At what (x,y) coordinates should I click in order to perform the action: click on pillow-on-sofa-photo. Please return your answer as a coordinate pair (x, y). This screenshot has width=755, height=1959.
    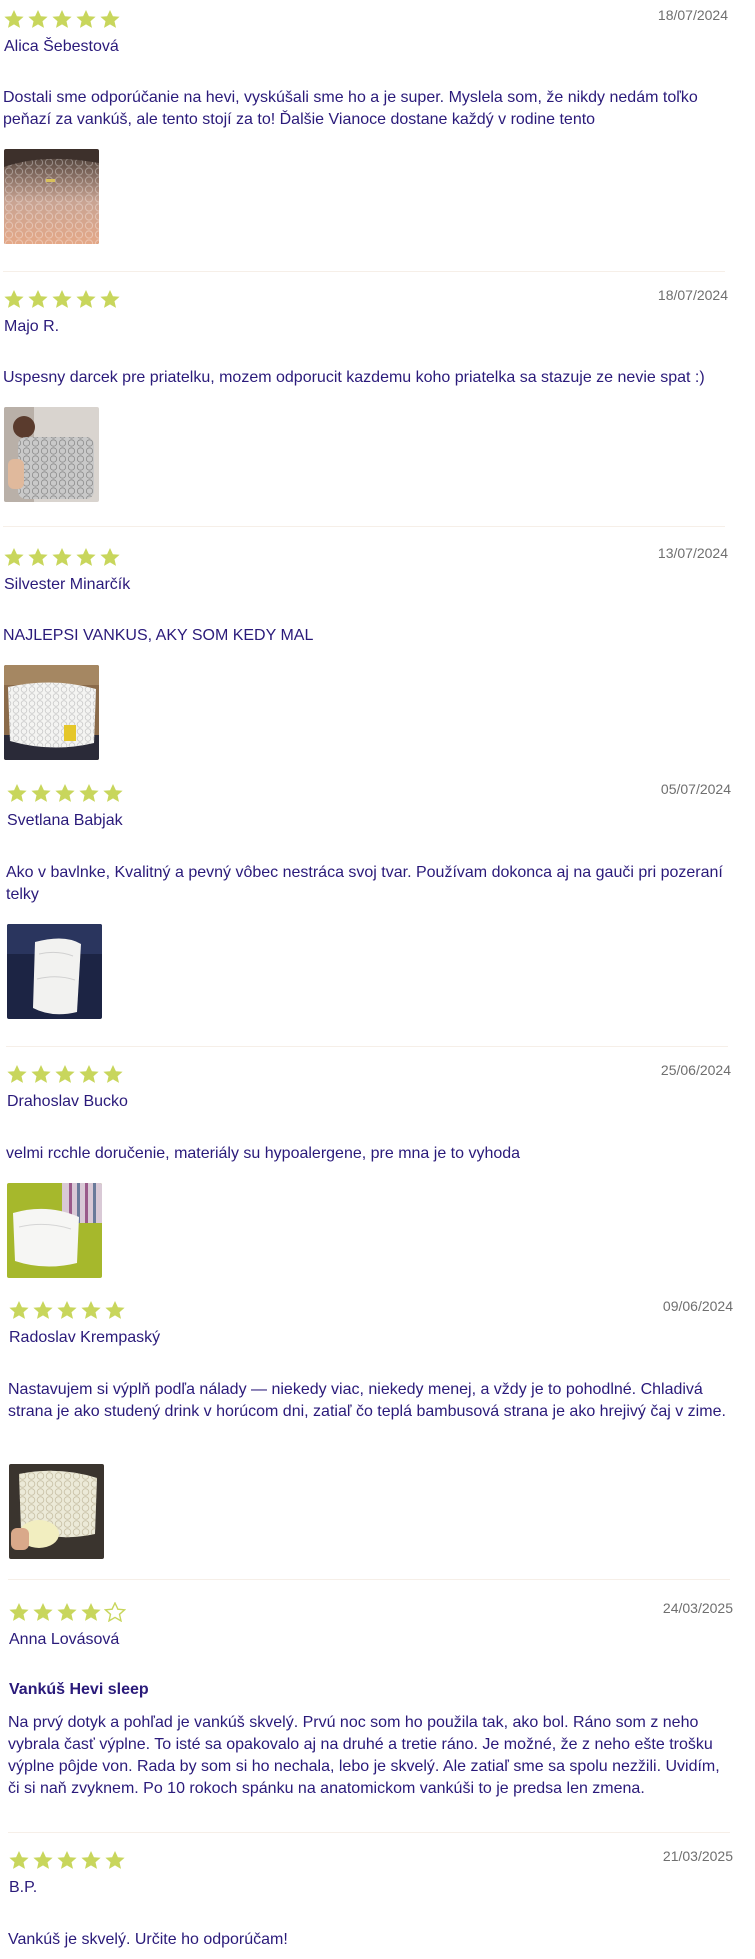
    Looking at the image, I should click on (54, 971).